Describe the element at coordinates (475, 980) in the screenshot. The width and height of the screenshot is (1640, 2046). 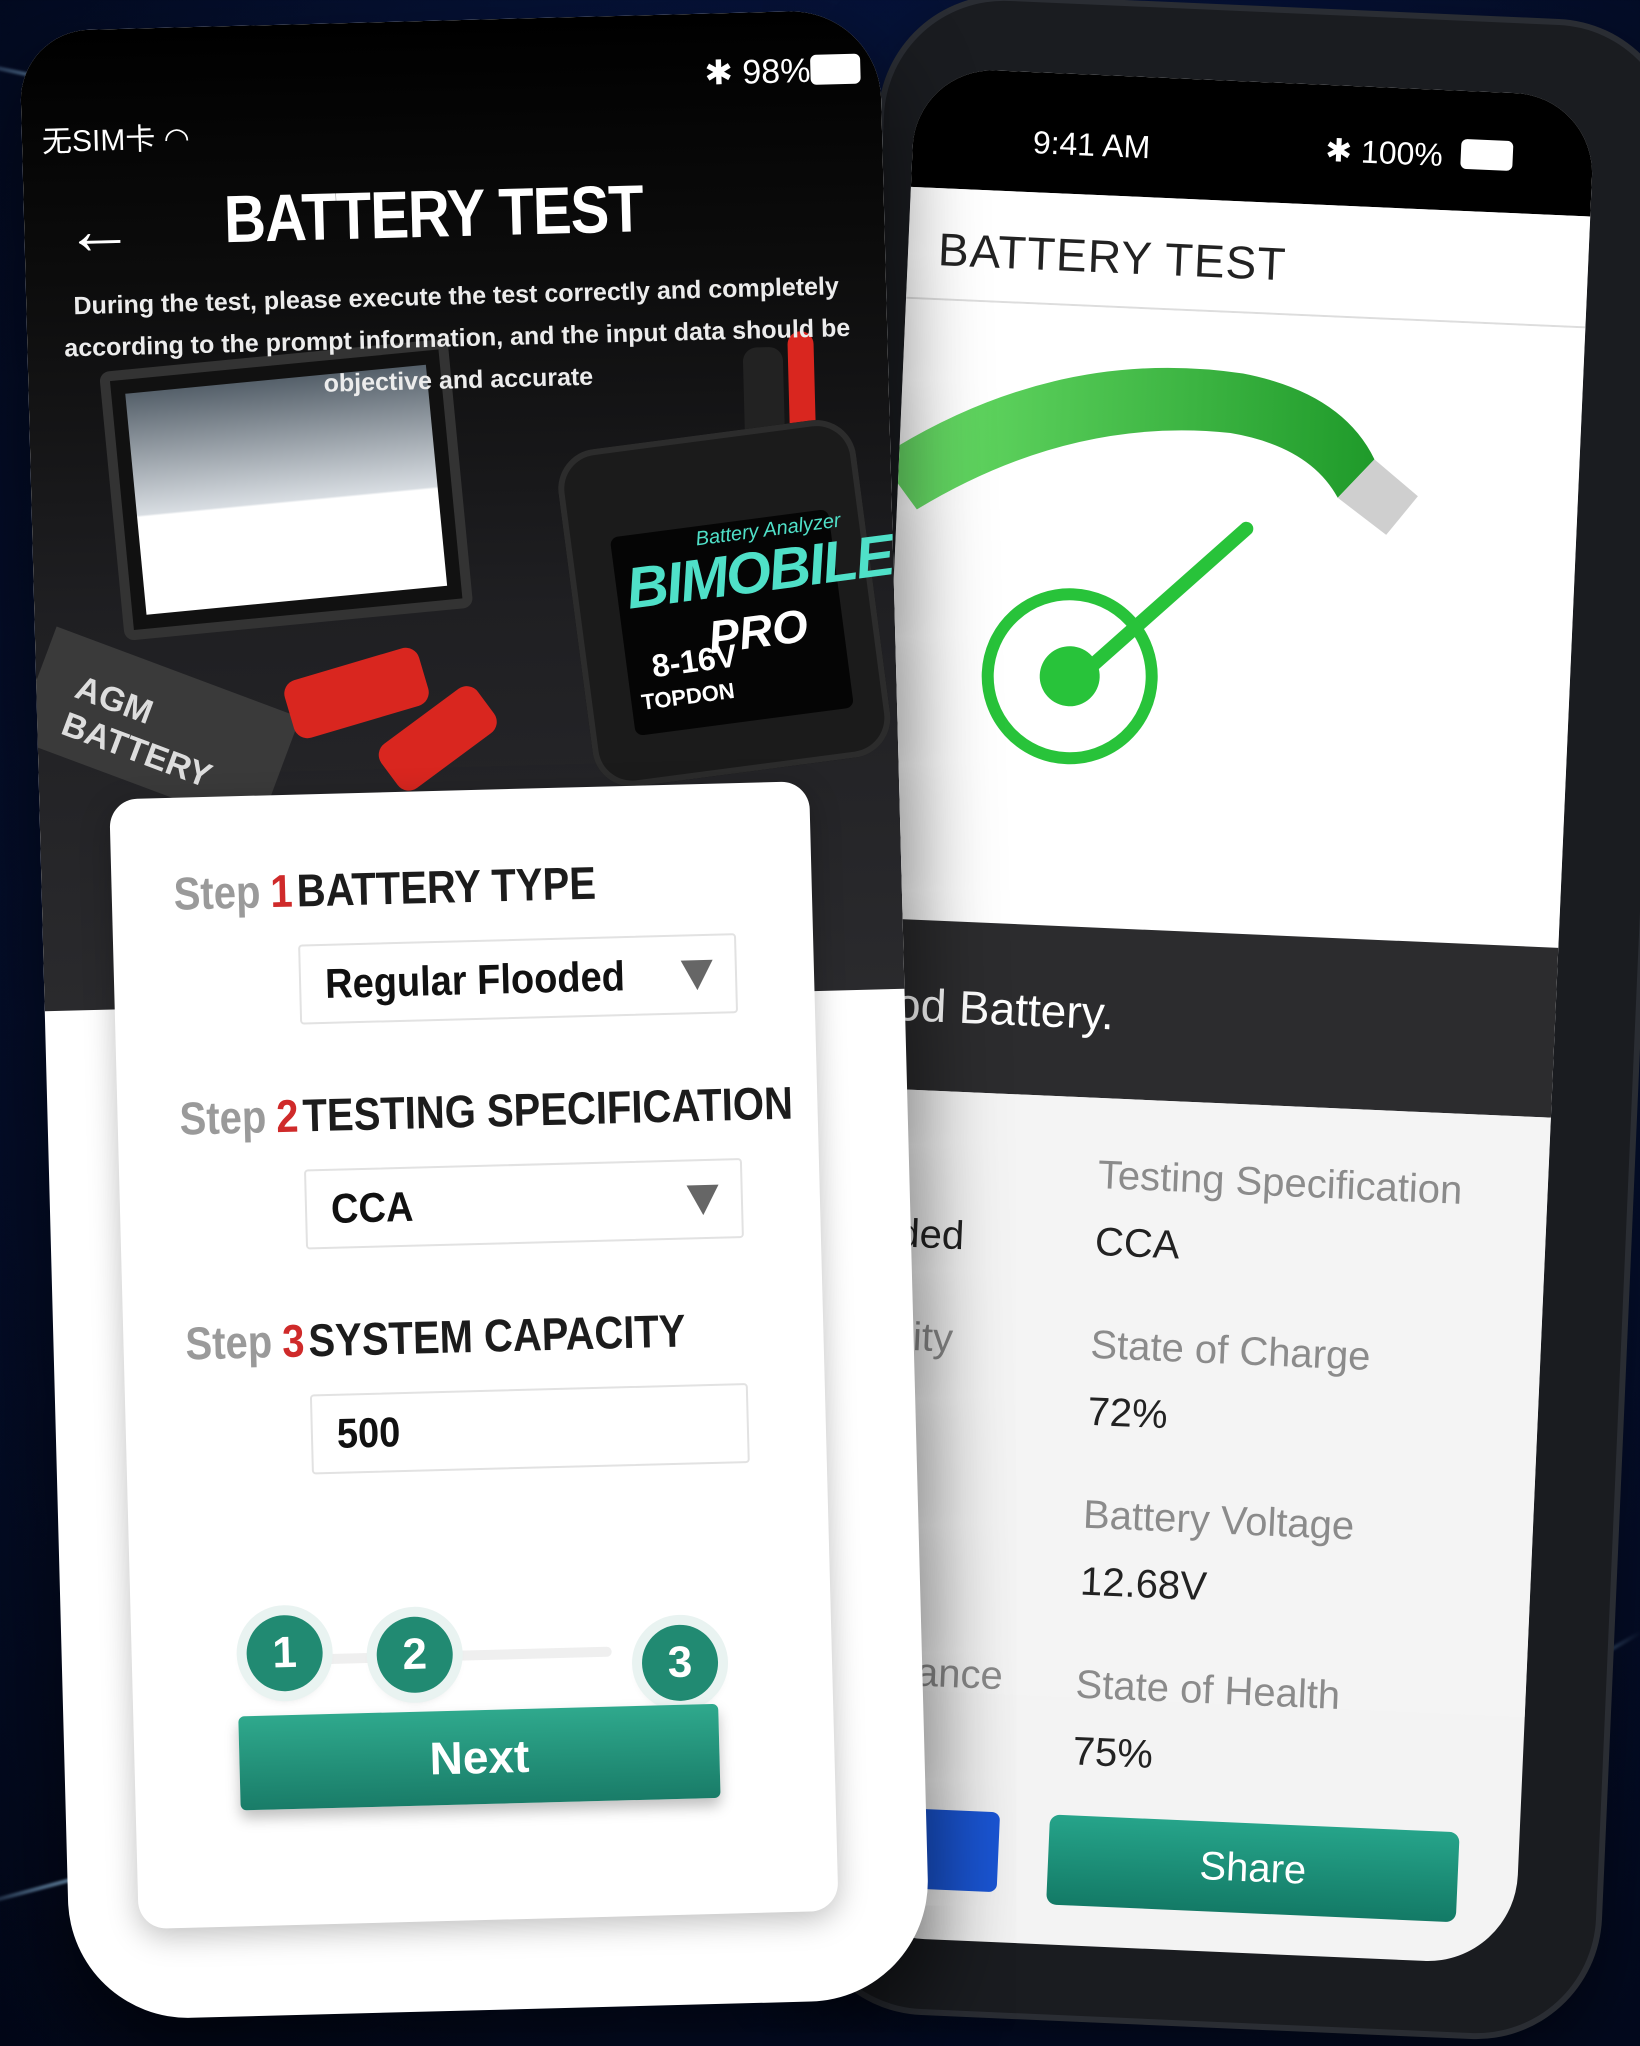
I see `battery-type-value: Regular Flooded` at that location.